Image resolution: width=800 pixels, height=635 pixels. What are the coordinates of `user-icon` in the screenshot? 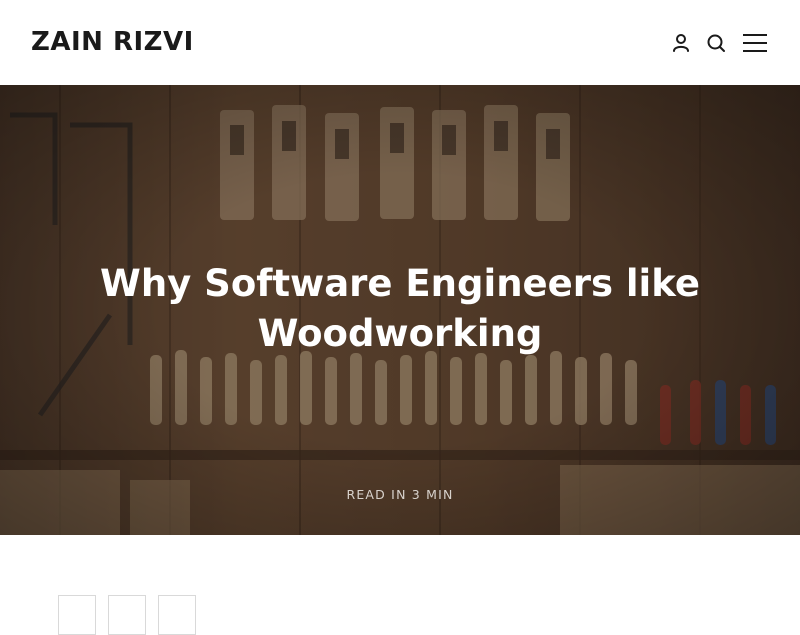 It's located at (681, 43).